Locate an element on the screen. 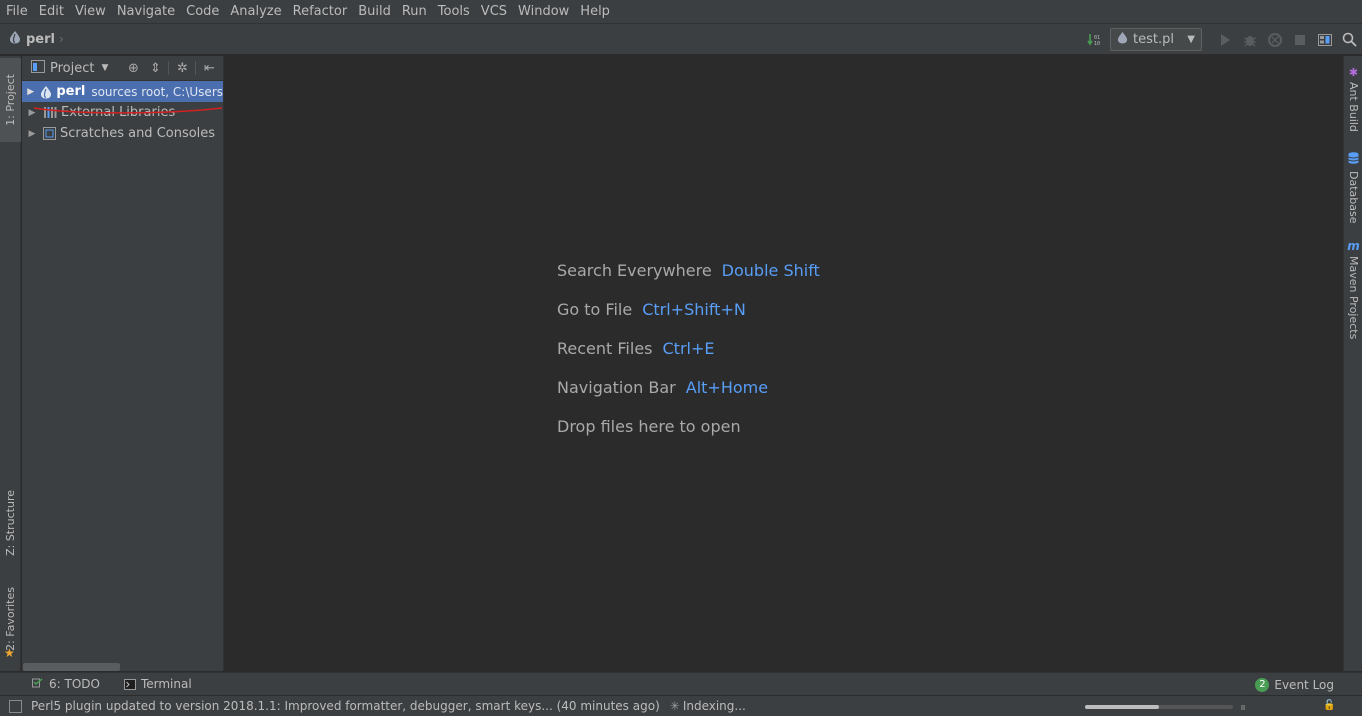  hint-search-everywhere: Search Everywhere Double Shift is located at coordinates (688, 270).